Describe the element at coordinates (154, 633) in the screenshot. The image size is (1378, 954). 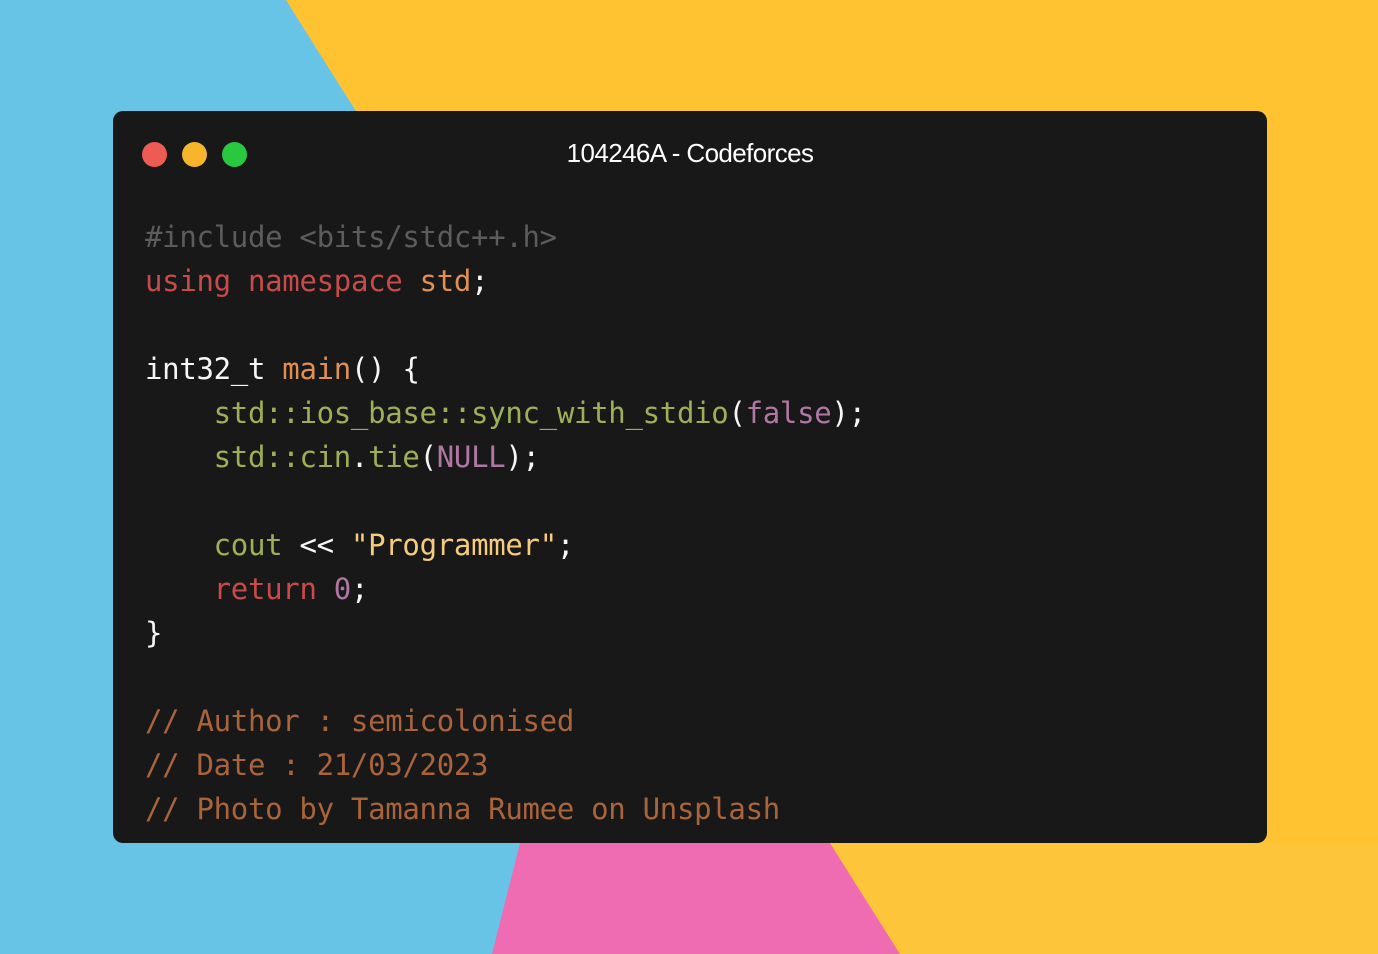
I see `close-brace: }` at that location.